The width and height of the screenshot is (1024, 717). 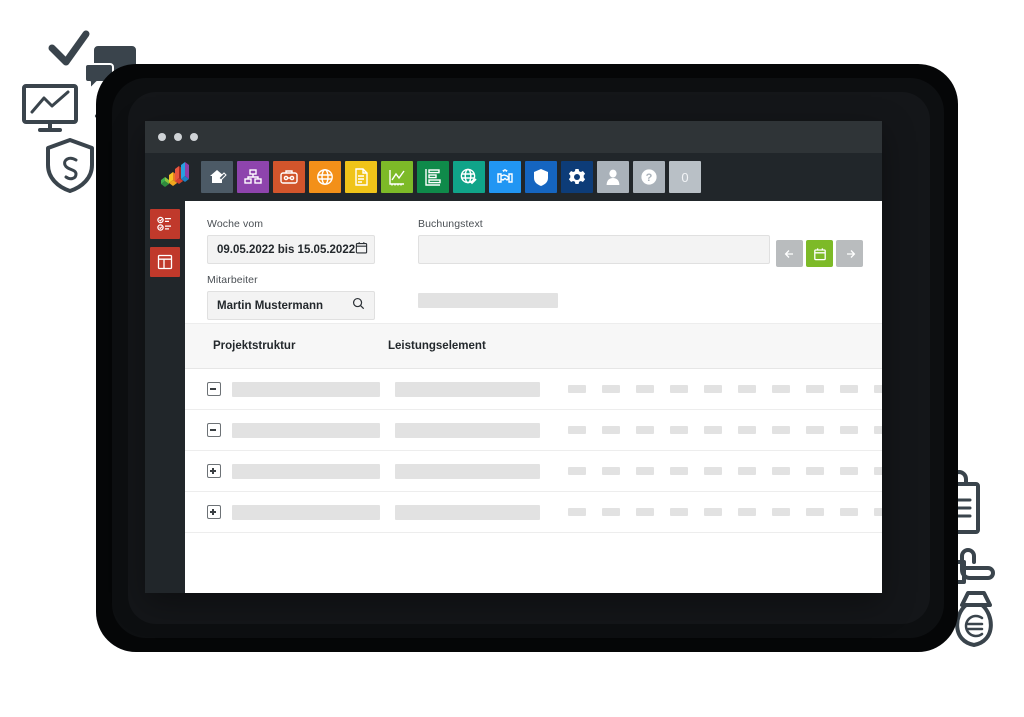 I want to click on placeholder-bar, so click(x=488, y=300).